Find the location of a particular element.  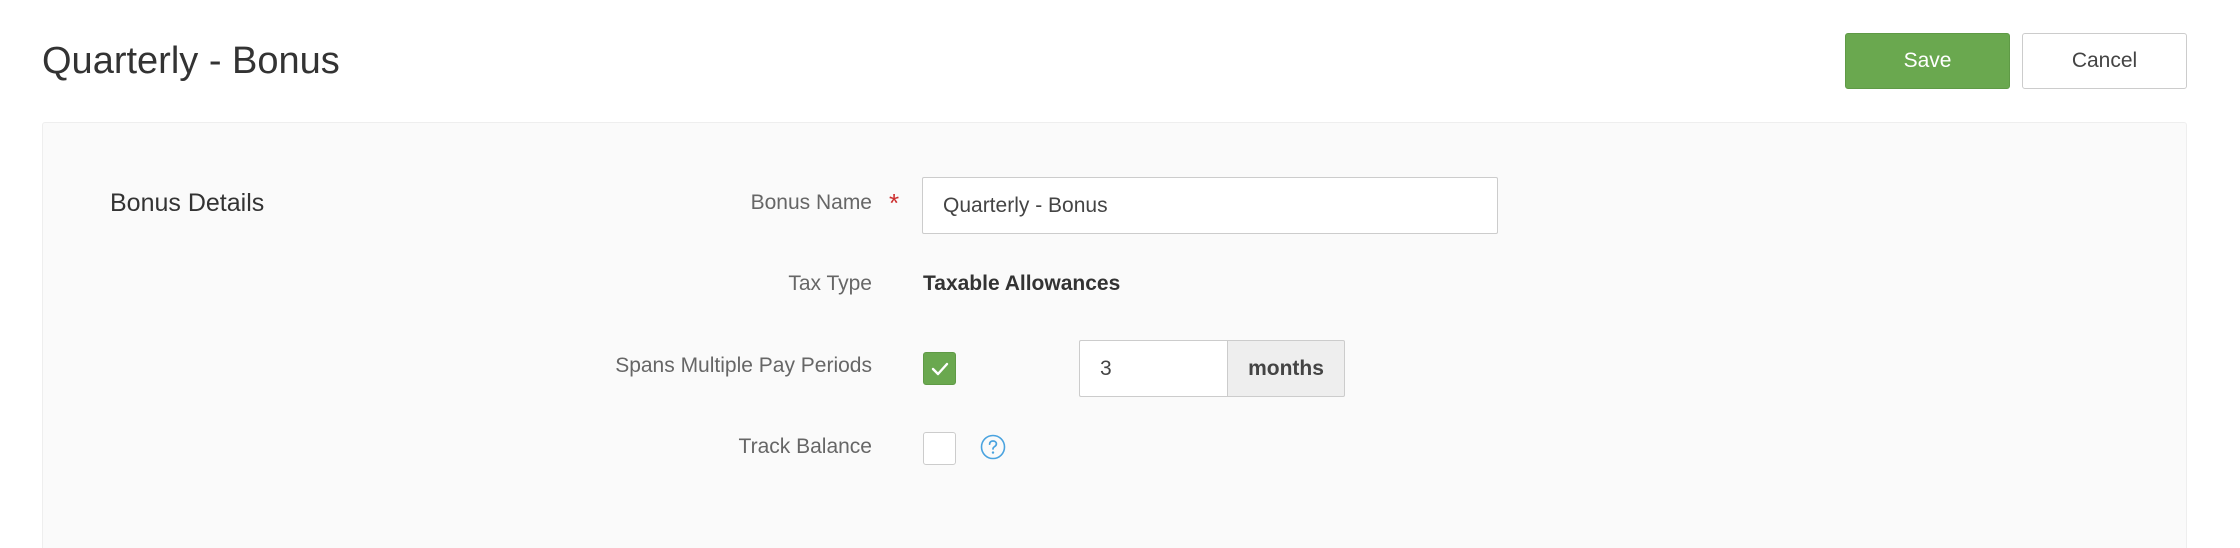

tax-type-value: Taxable Allowances is located at coordinates (1022, 283).